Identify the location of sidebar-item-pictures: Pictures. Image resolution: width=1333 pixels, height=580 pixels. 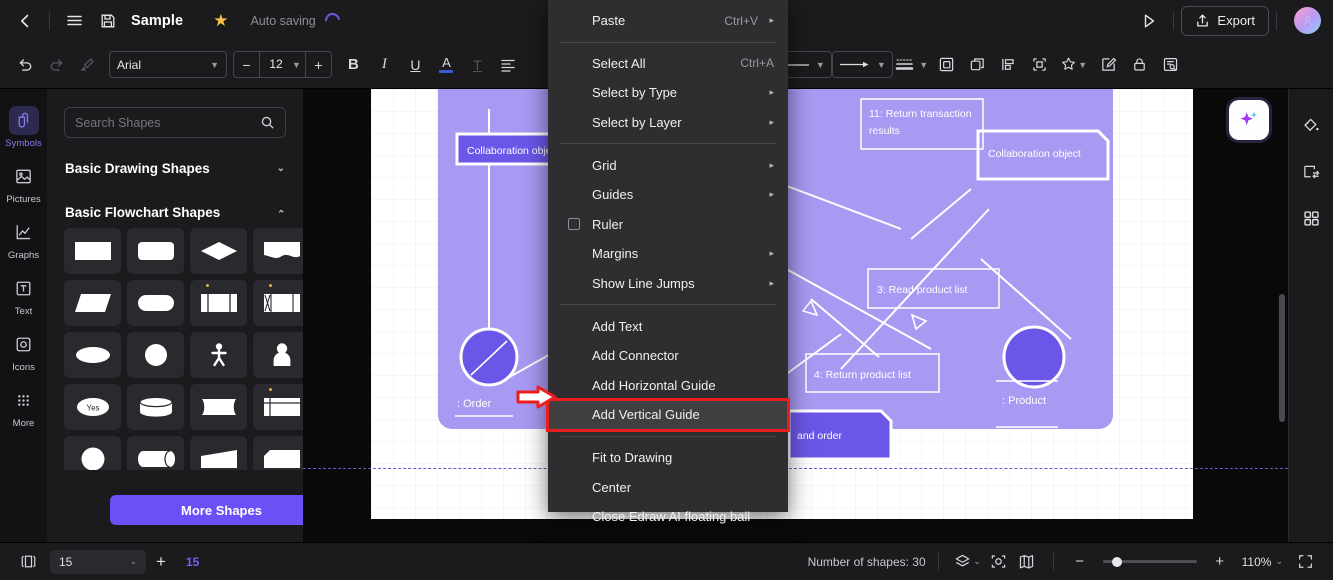
(23, 183).